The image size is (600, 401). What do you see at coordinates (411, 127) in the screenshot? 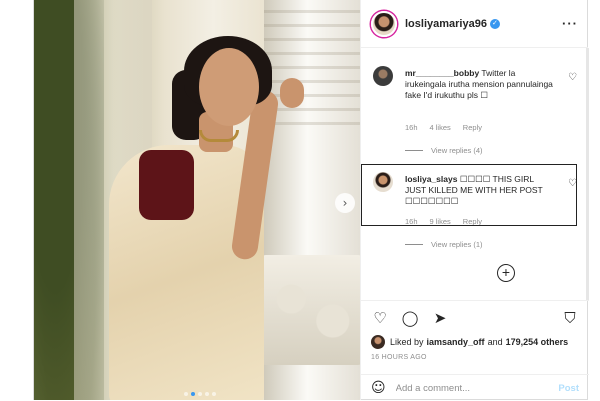
I see `comment-time: 16h` at bounding box center [411, 127].